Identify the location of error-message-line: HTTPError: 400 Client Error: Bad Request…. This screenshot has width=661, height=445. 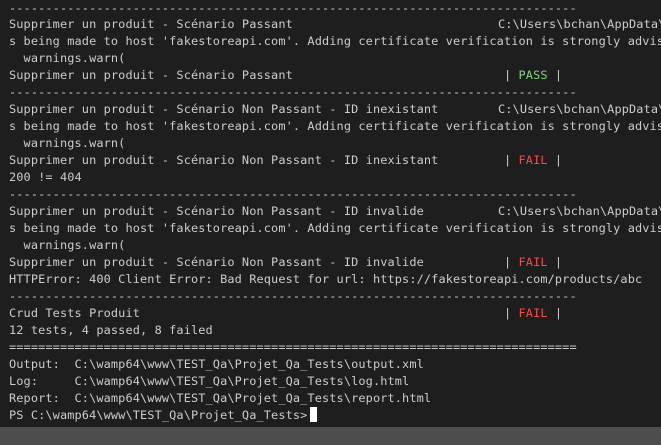
(326, 279).